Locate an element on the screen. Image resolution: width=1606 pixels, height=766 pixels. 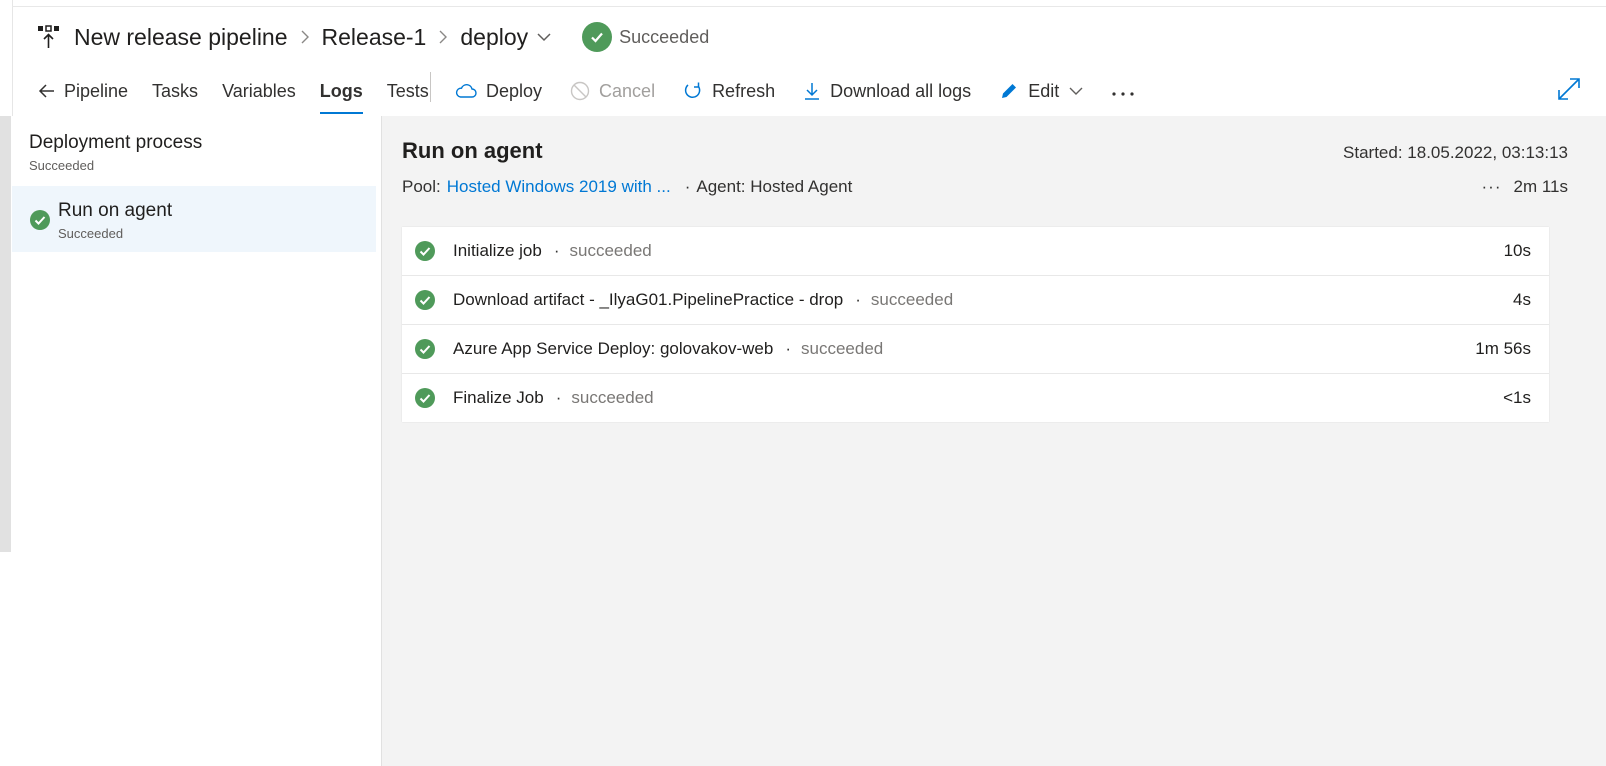
status-text: Succeeded is located at coordinates (664, 36).